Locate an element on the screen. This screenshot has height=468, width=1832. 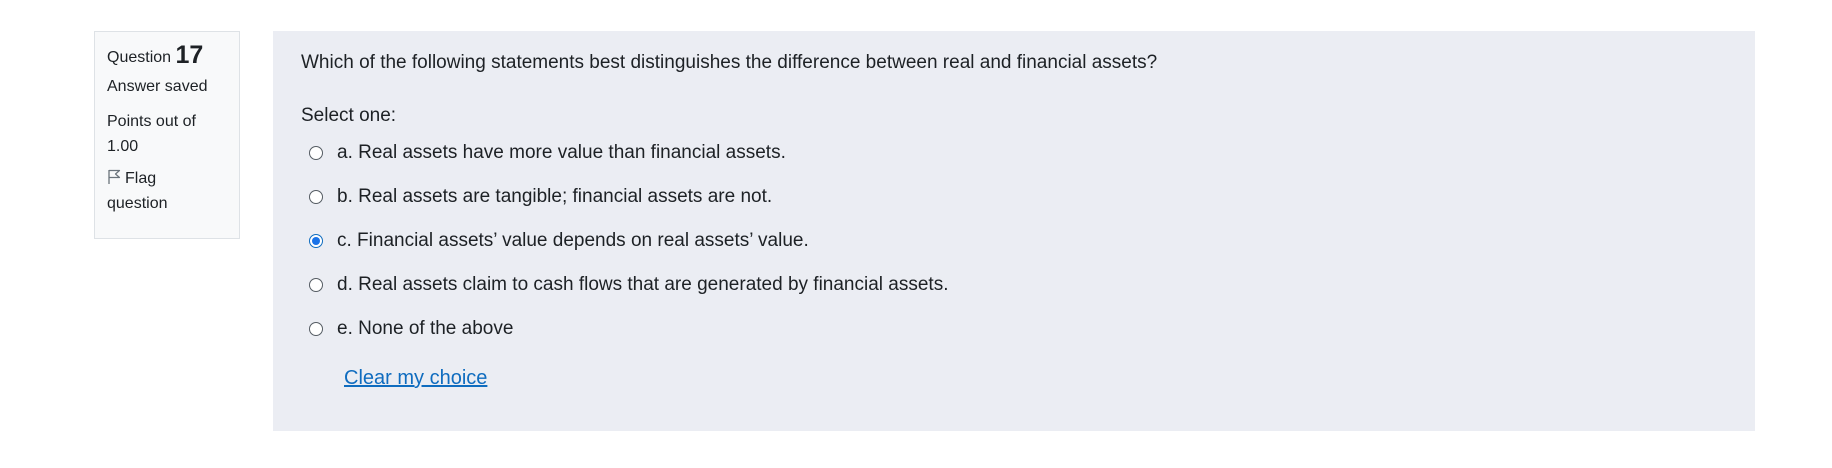
question-number: Question 17 is located at coordinates (167, 56).